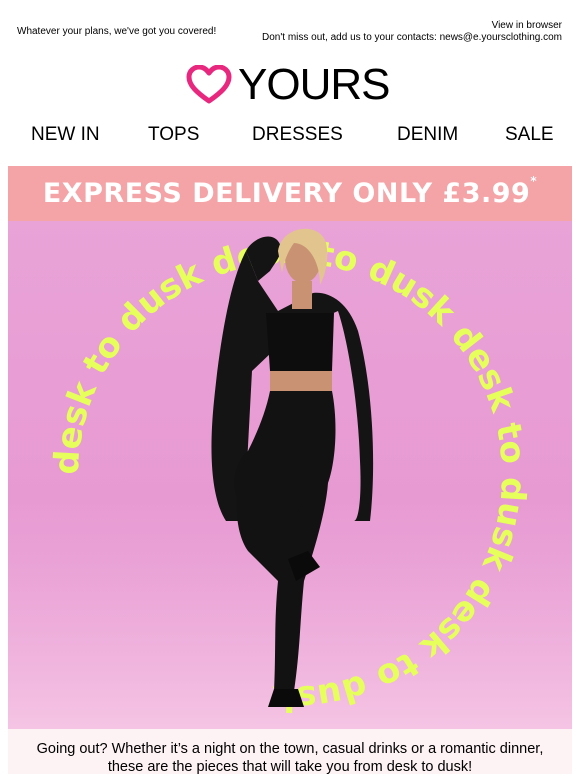 The width and height of the screenshot is (580, 776). What do you see at coordinates (209, 84) in the screenshot?
I see `heart-outline-icon` at bounding box center [209, 84].